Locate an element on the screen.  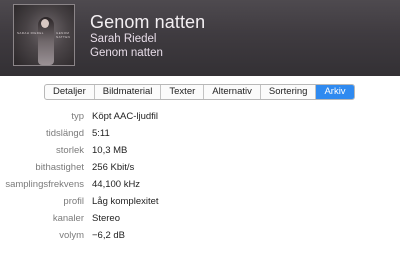
info-row-bithastighet: bithastighet 256 Kbit/s is located at coordinates (200, 168).